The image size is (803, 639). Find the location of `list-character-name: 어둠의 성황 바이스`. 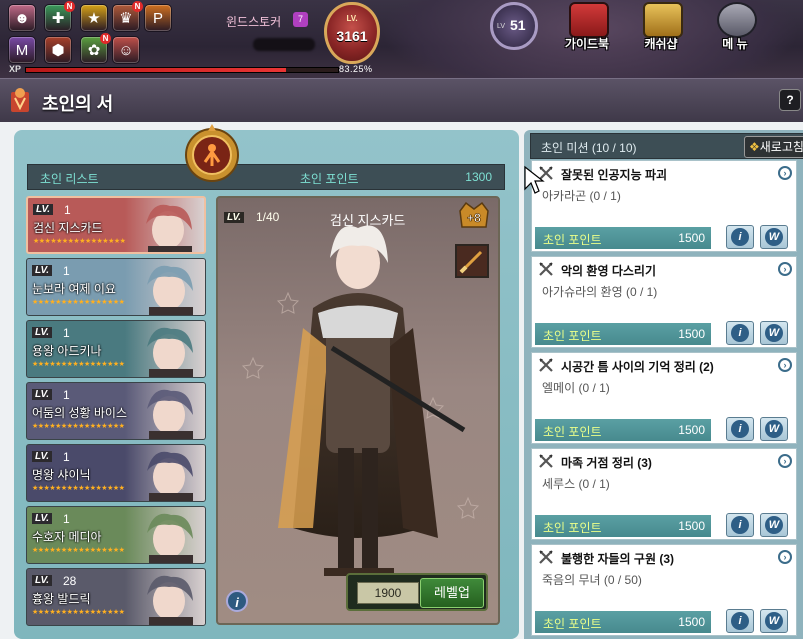

list-character-name: 어둠의 성황 바이스 is located at coordinates (79, 413).